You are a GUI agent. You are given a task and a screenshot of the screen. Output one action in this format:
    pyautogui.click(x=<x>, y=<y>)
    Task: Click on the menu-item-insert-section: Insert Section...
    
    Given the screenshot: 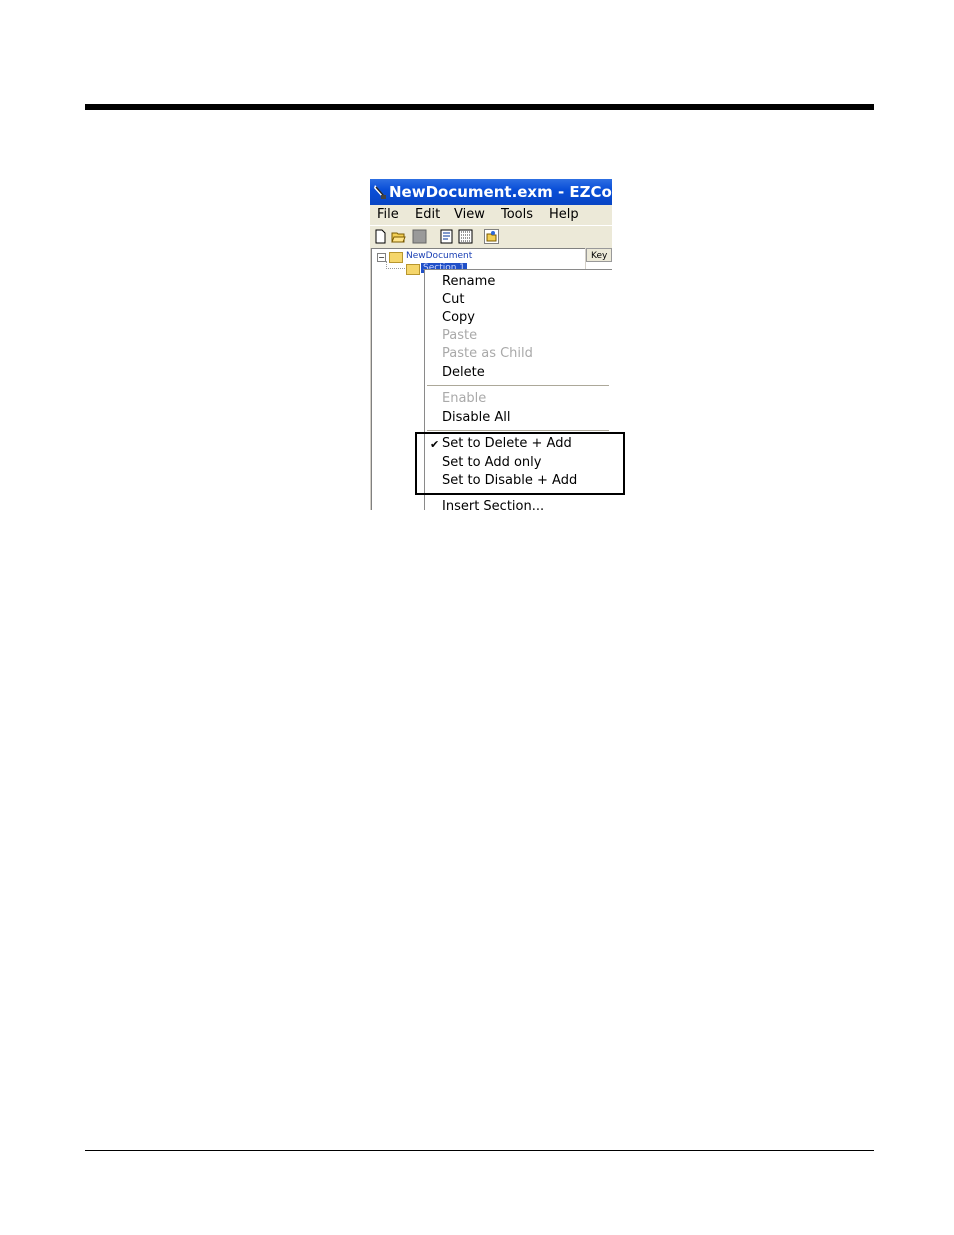 What is the action you would take?
    pyautogui.click(x=493, y=504)
    